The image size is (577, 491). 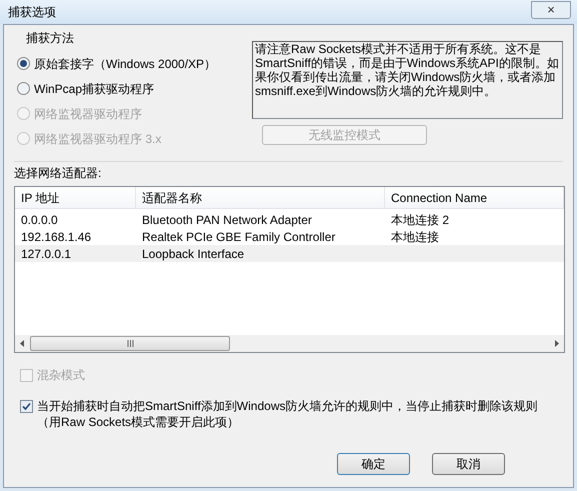 I want to click on table-cell-text: Loopback Interface, so click(x=193, y=254).